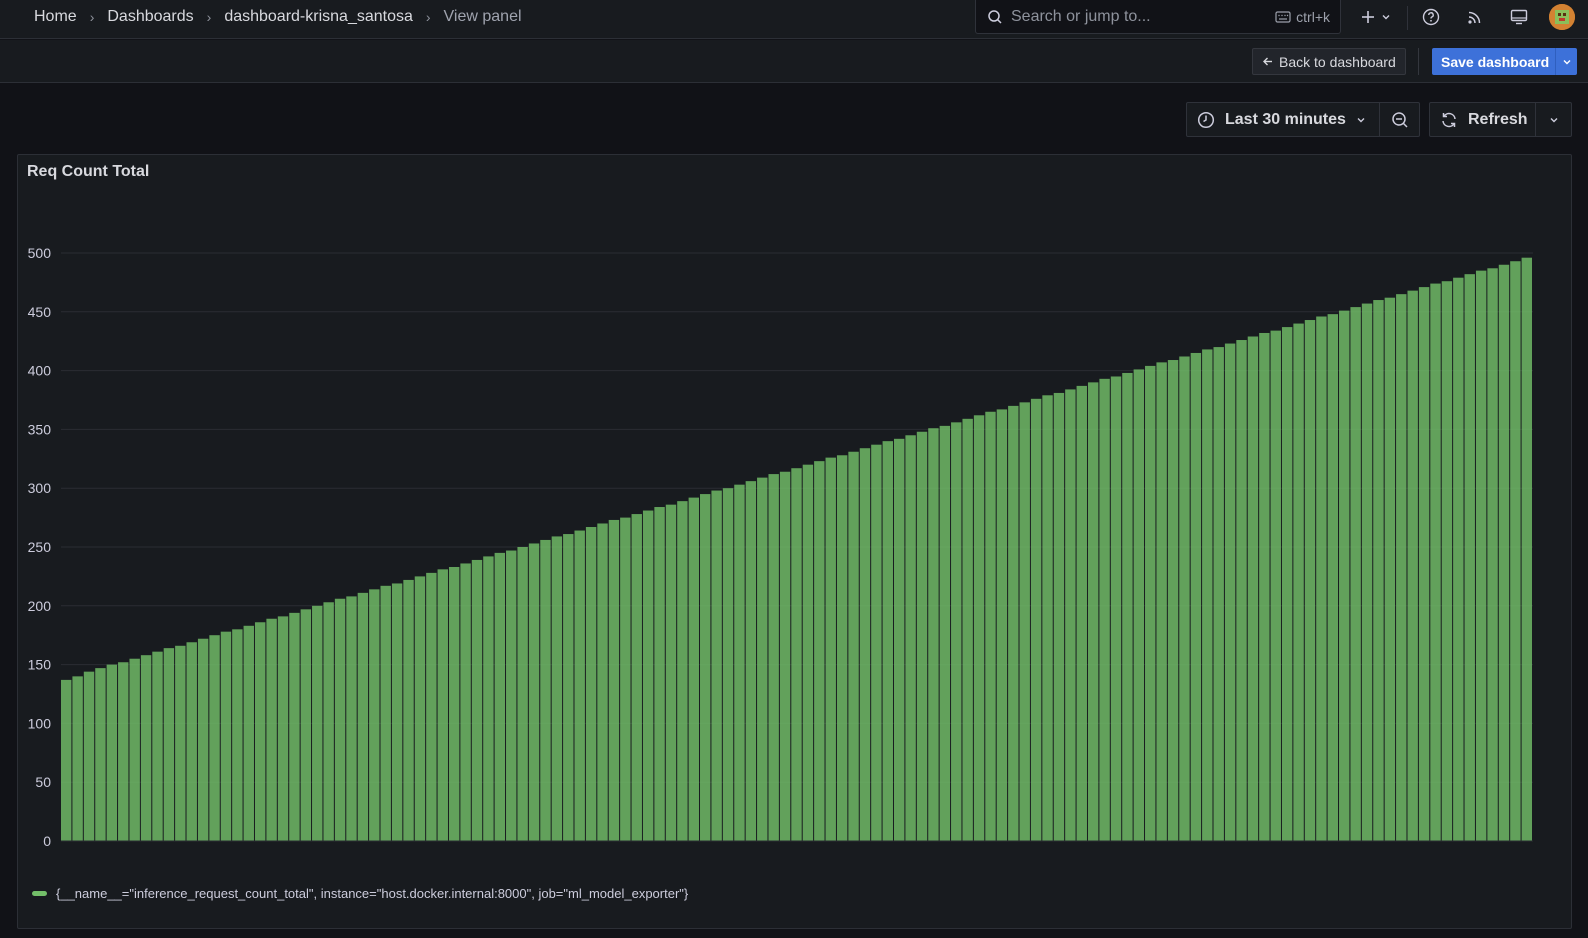 The image size is (1588, 938). I want to click on search-input: Search or jump to... ctrl+k, so click(1158, 17).